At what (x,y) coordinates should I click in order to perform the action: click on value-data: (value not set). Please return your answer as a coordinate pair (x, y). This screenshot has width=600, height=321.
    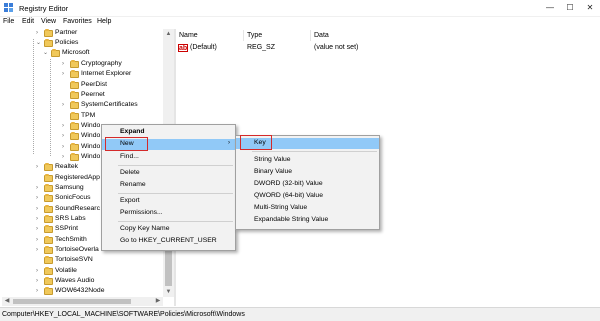
    Looking at the image, I should click on (336, 47).